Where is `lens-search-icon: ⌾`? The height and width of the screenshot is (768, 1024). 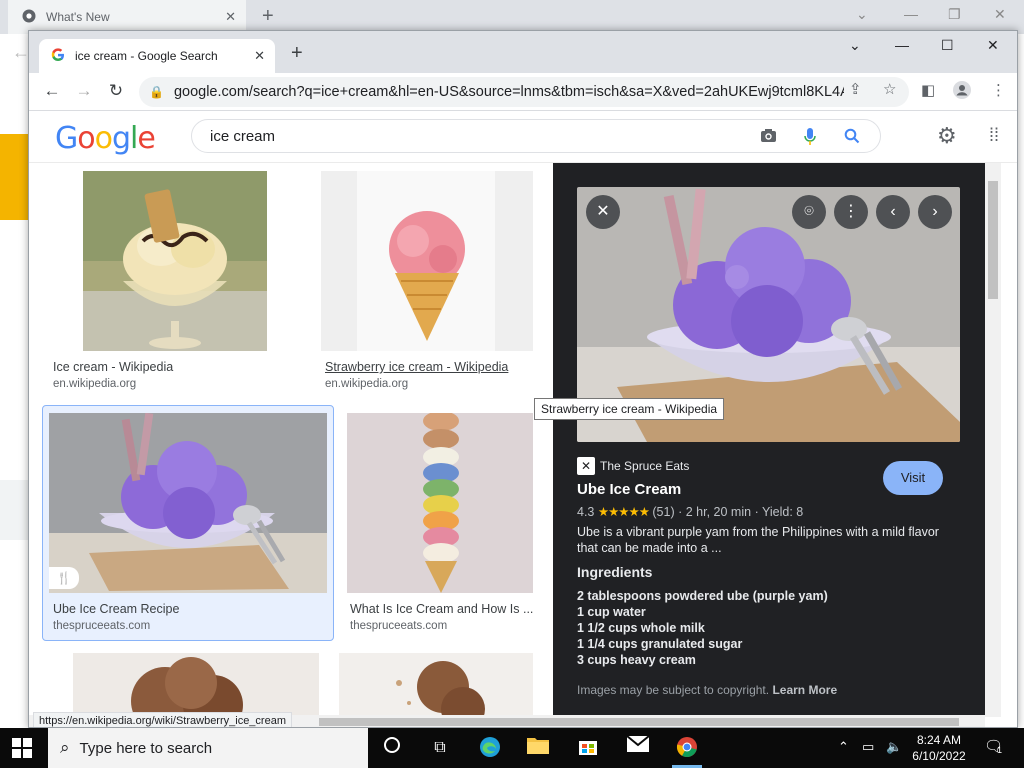
lens-search-icon: ⌾ is located at coordinates (809, 212).